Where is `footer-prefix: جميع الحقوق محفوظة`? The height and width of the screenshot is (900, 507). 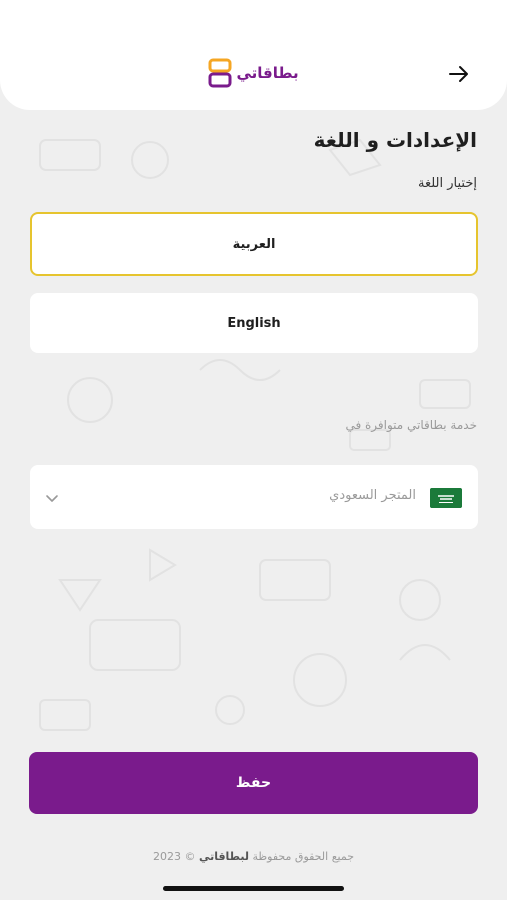 footer-prefix: جميع الحقوق محفوظة is located at coordinates (303, 856).